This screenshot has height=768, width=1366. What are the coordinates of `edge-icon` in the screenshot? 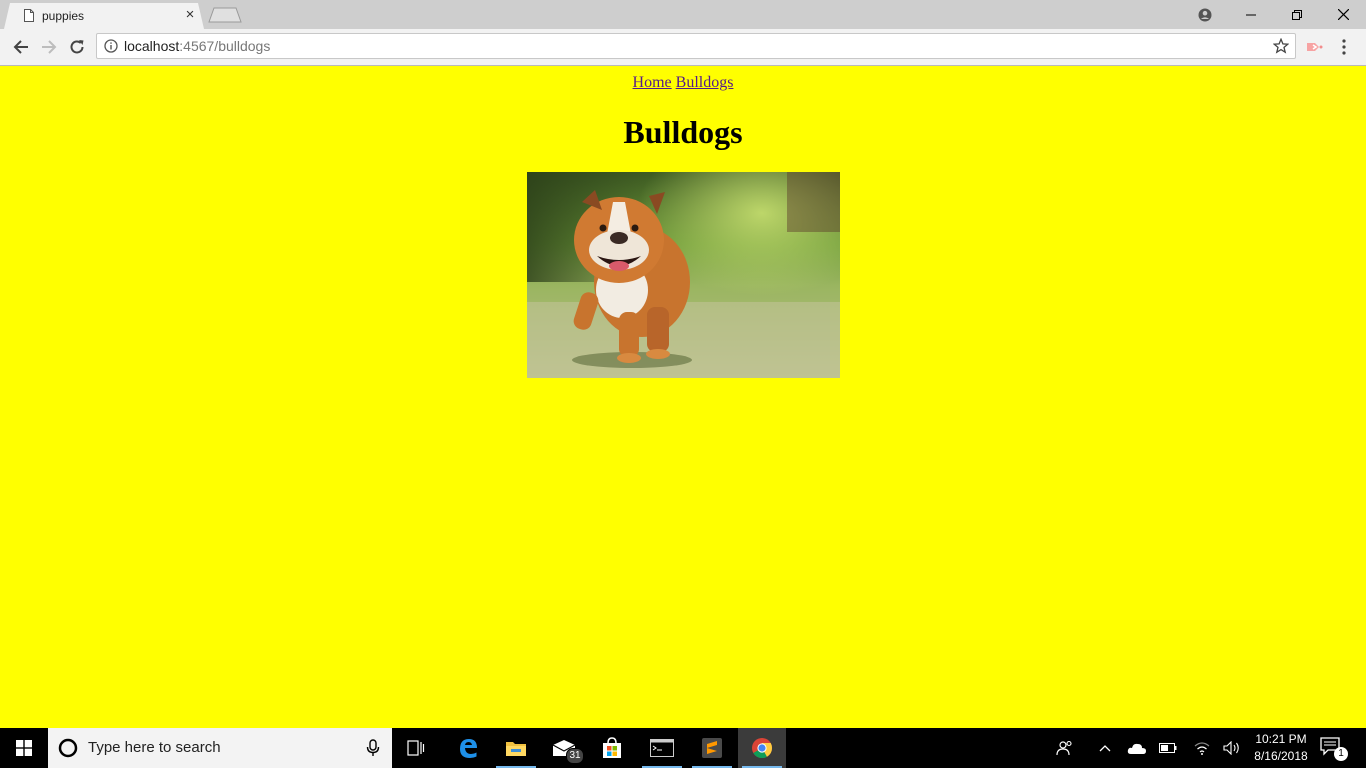 It's located at (468, 748).